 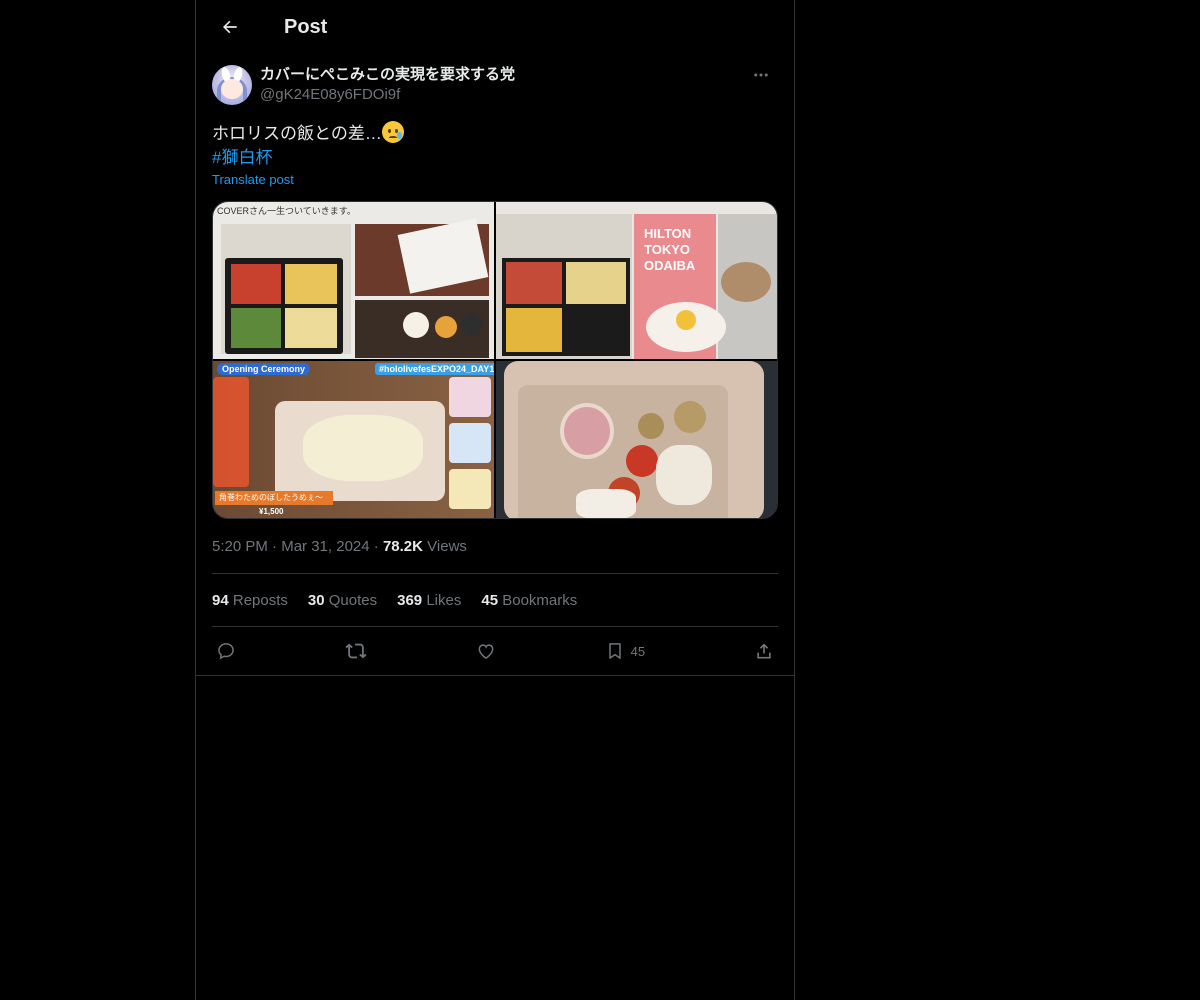 I want to click on bookmark-button: 45, so click(x=625, y=651).